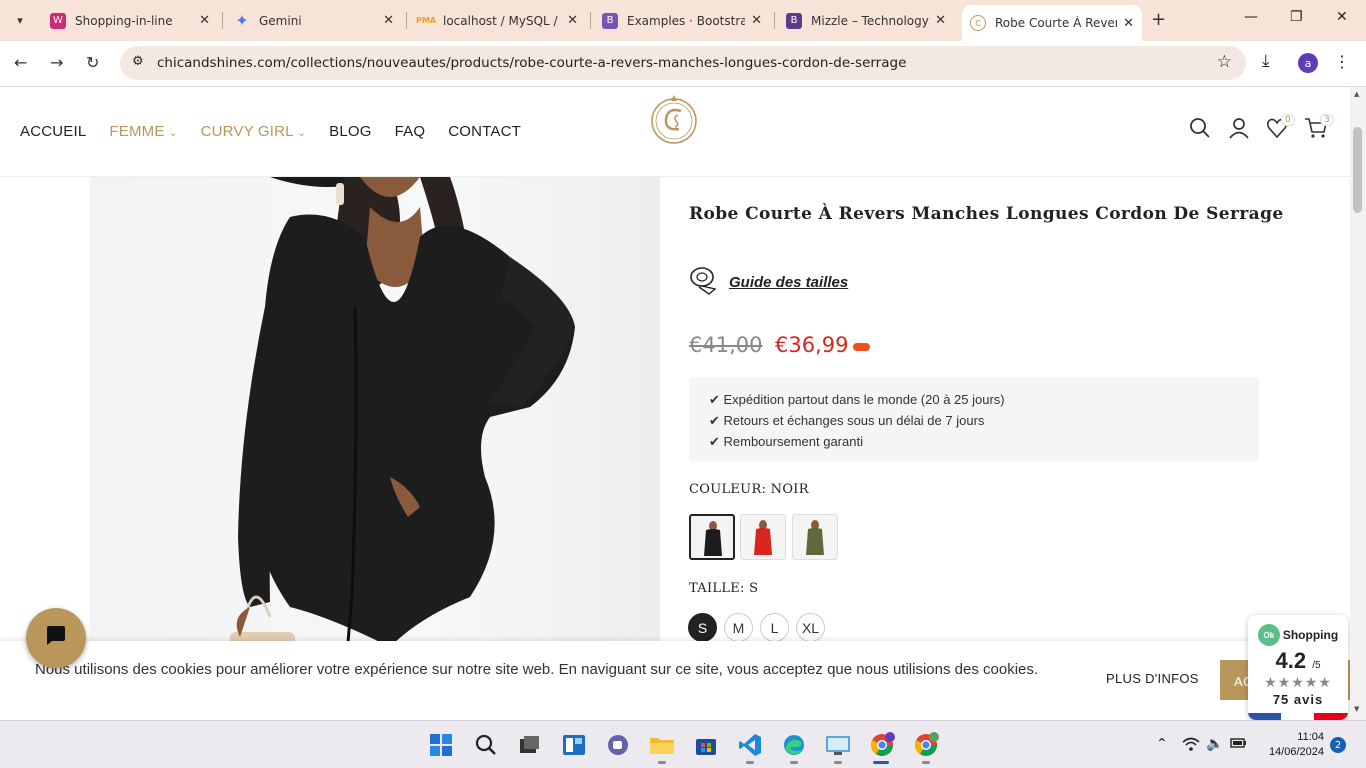 The height and width of the screenshot is (768, 1366). What do you see at coordinates (866, 20) in the screenshot?
I see `browser-tab: B Mizzle – Technology ✕` at bounding box center [866, 20].